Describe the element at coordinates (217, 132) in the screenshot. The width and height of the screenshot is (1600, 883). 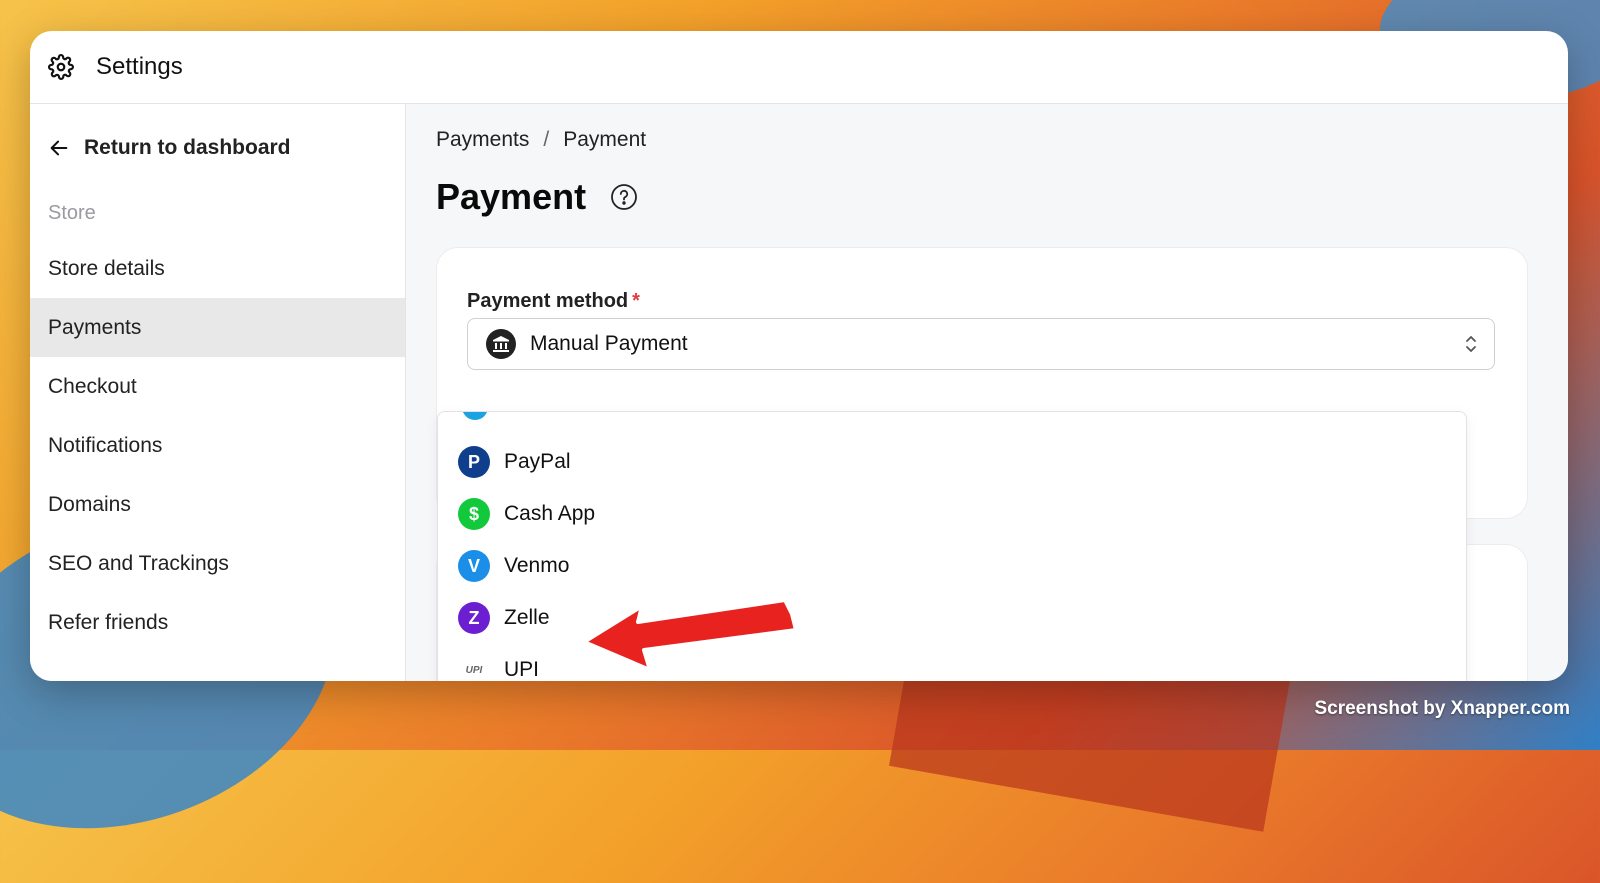
I see `return-to-dashboard-link: Return to dashboard` at that location.